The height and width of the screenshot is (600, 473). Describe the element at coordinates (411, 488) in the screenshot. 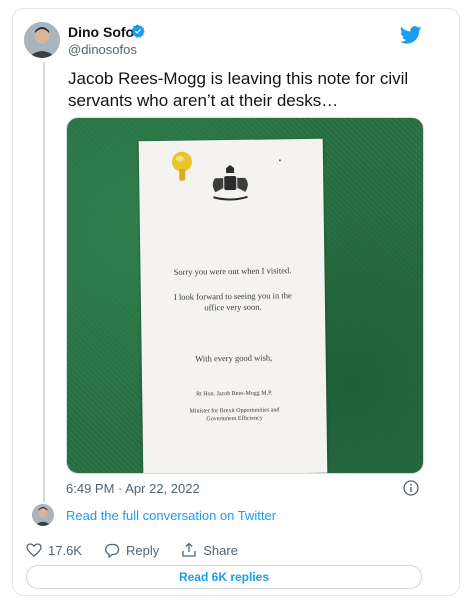

I see `info-icon` at that location.